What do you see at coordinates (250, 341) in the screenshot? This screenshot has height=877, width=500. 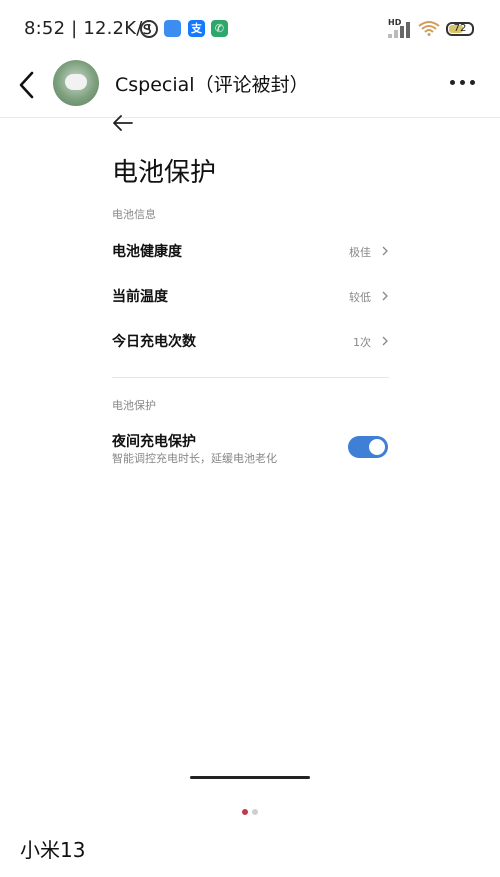 I see `row-charge-count-today: 今日充电次数 1次` at bounding box center [250, 341].